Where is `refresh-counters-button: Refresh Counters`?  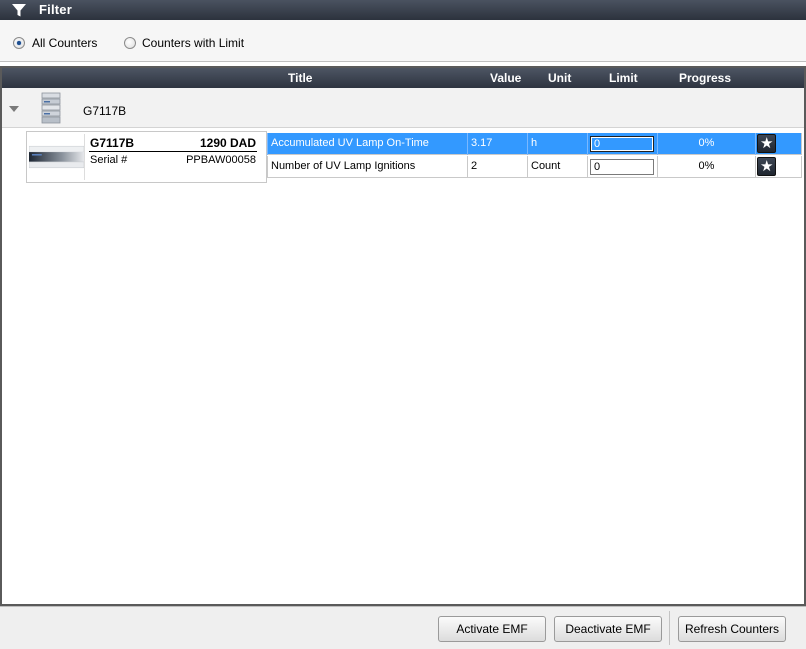
refresh-counters-button: Refresh Counters is located at coordinates (732, 629).